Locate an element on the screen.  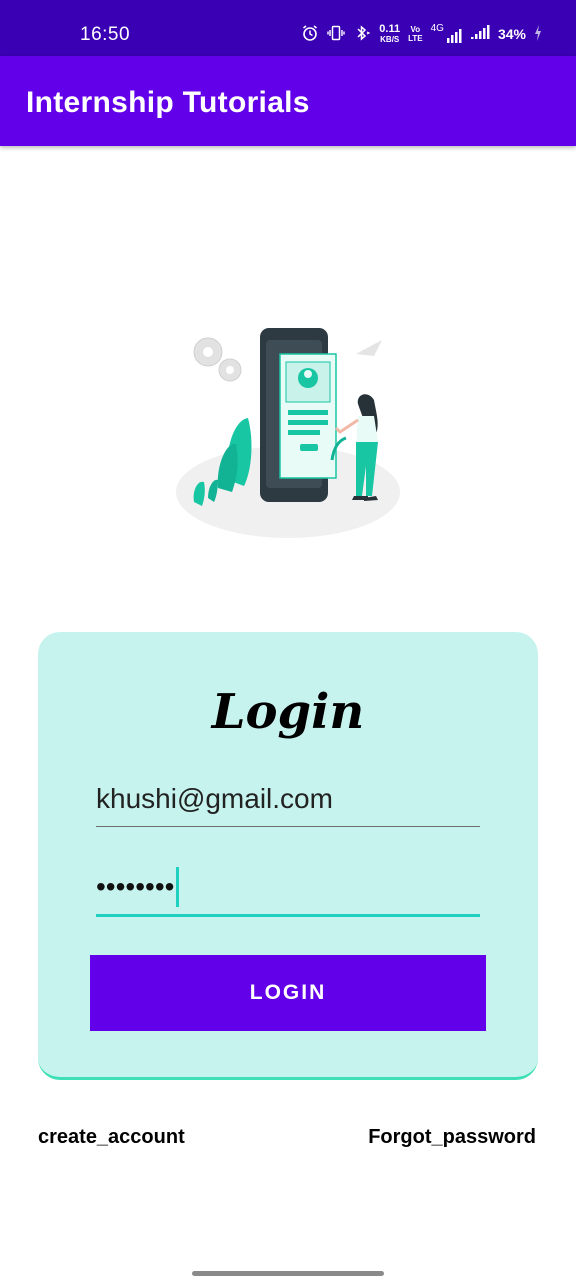
volte-indicator: Vo LTE is located at coordinates (415, 34).